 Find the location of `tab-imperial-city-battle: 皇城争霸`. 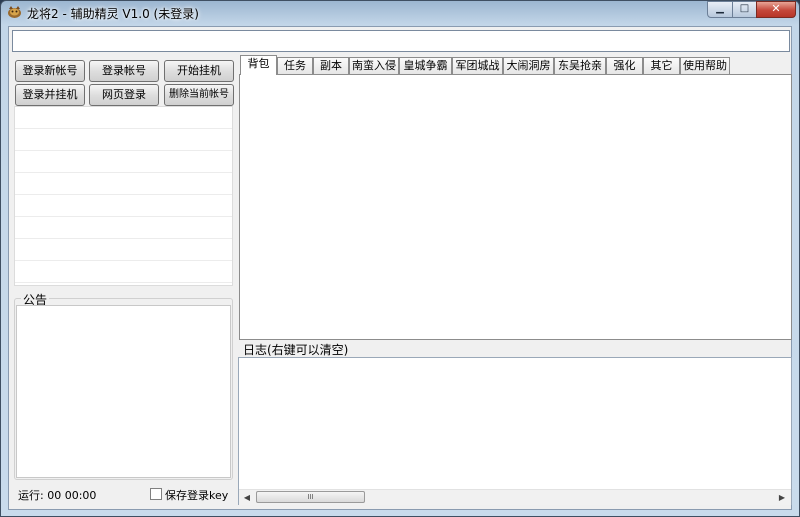

tab-imperial-city-battle: 皇城争霸 is located at coordinates (425, 65).